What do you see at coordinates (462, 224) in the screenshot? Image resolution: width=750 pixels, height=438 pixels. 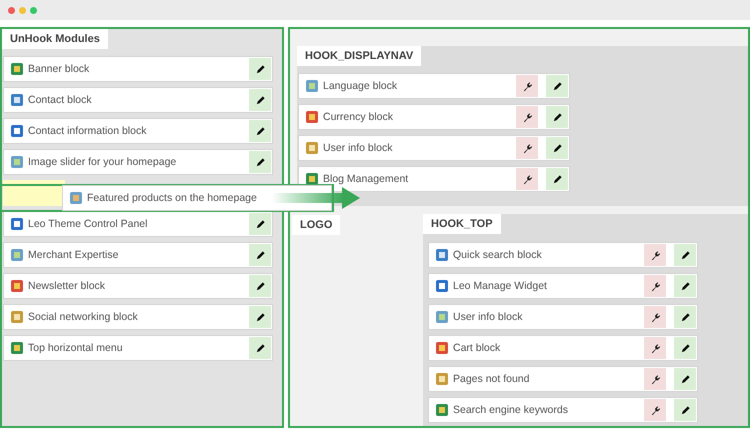 I see `hook-title: HOOK_TOP` at bounding box center [462, 224].